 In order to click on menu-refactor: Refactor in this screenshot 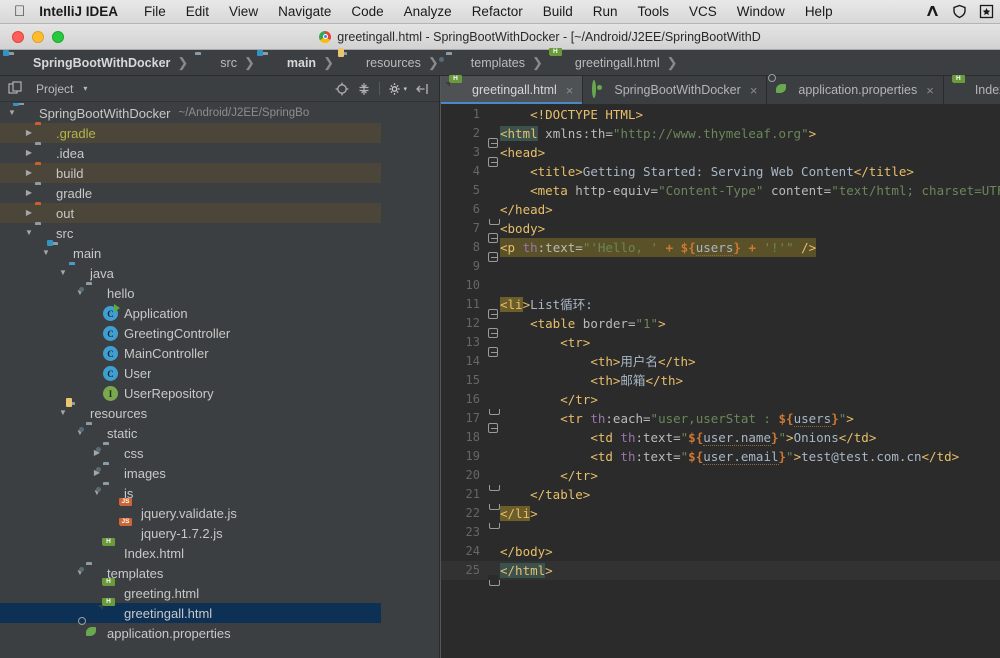, I will do `click(497, 11)`.